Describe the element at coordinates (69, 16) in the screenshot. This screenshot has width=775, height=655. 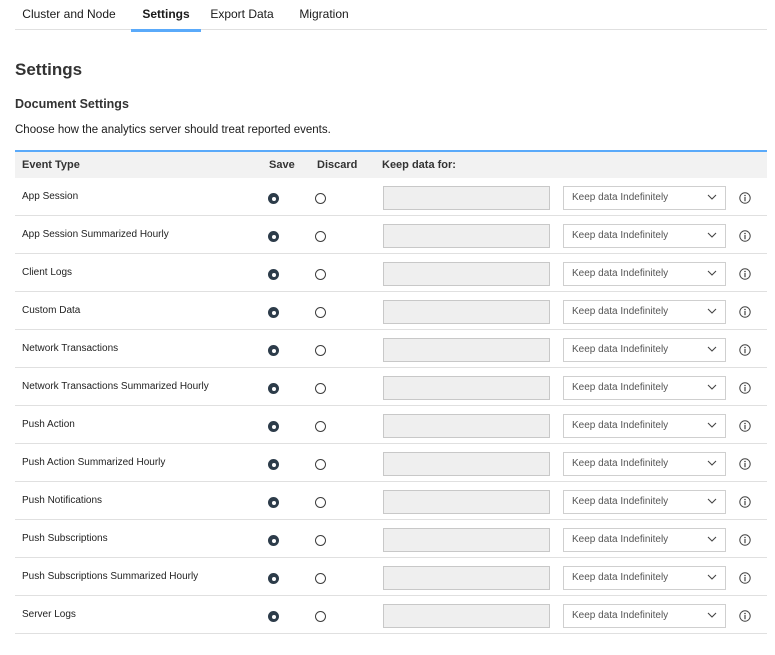
I see `tab-cluster-and-node: Cluster and Node` at that location.